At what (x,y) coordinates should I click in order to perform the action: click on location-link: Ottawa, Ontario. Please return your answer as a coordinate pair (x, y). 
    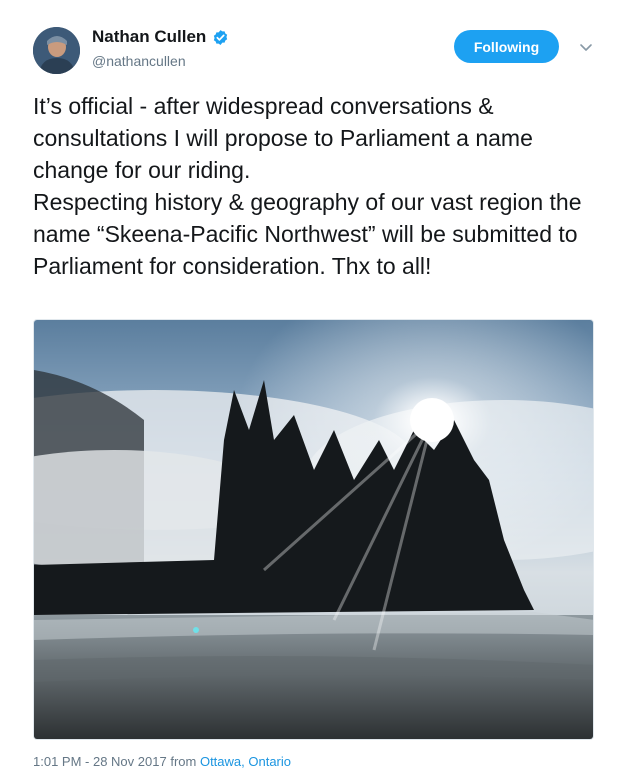
    Looking at the image, I should click on (245, 761).